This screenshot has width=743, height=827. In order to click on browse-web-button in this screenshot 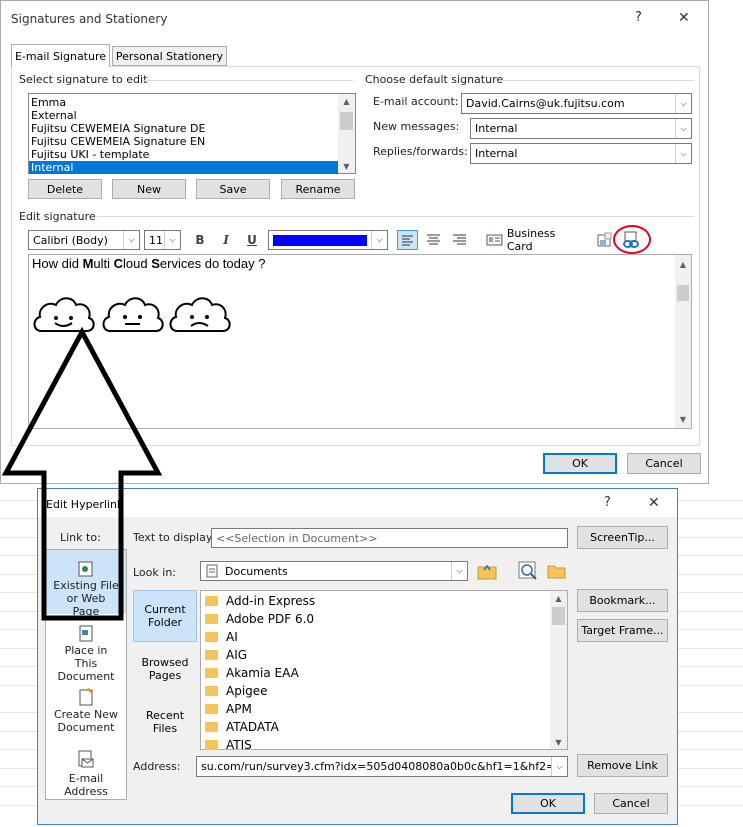, I will do `click(528, 571)`.